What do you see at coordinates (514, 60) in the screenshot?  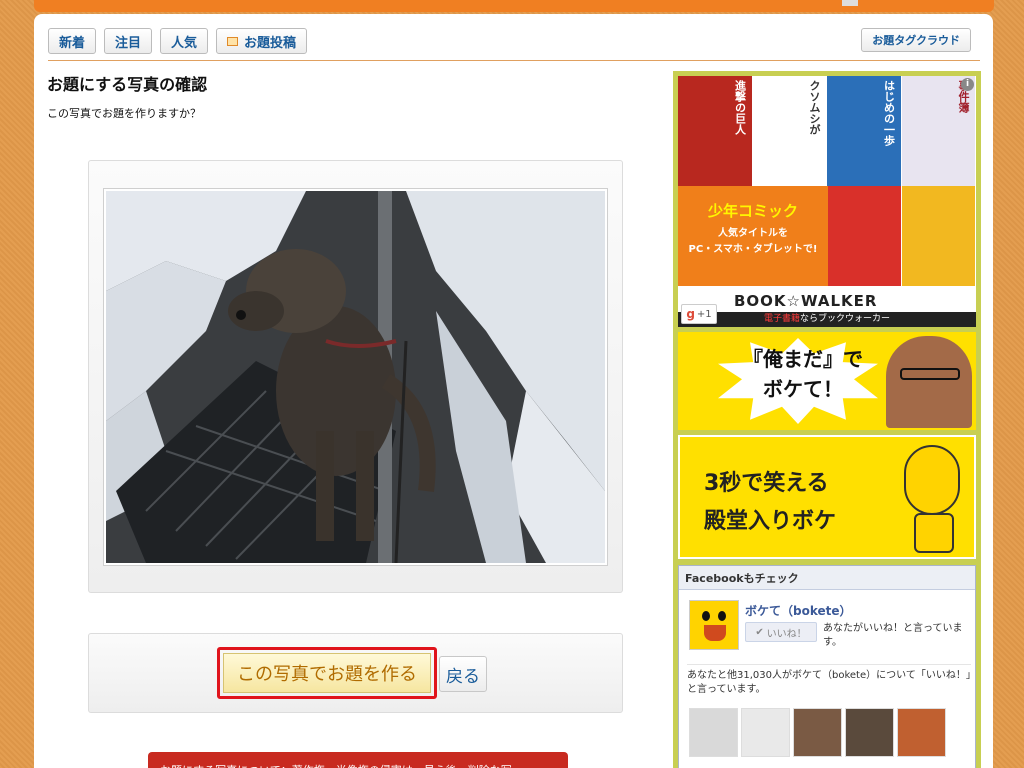 I see `header-divider` at bounding box center [514, 60].